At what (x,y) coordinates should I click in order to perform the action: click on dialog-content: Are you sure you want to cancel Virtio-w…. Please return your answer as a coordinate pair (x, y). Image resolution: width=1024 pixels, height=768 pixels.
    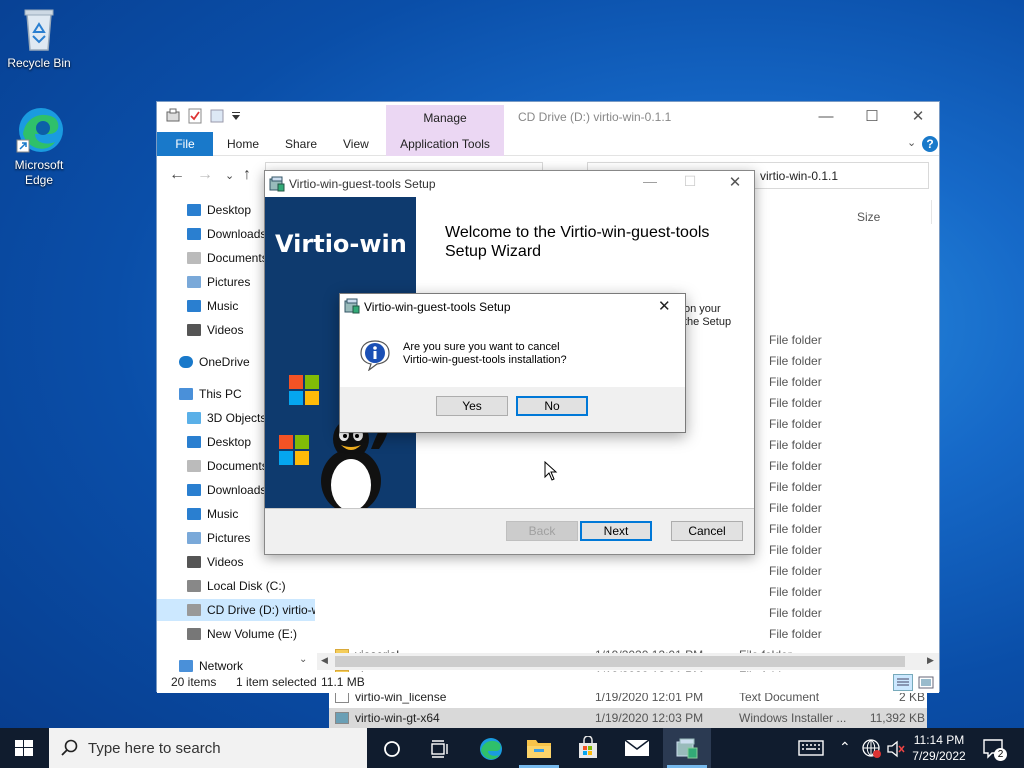
    Looking at the image, I should click on (512, 353).